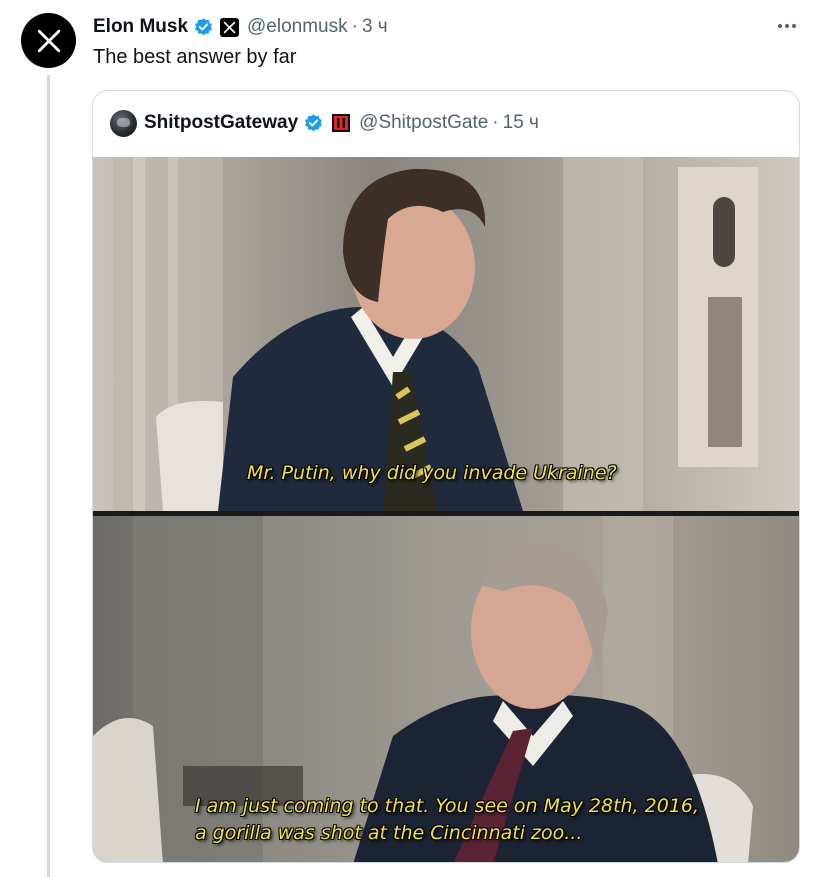 This screenshot has height=877, width=827. What do you see at coordinates (123, 123) in the screenshot?
I see `quoted-author-avatar` at bounding box center [123, 123].